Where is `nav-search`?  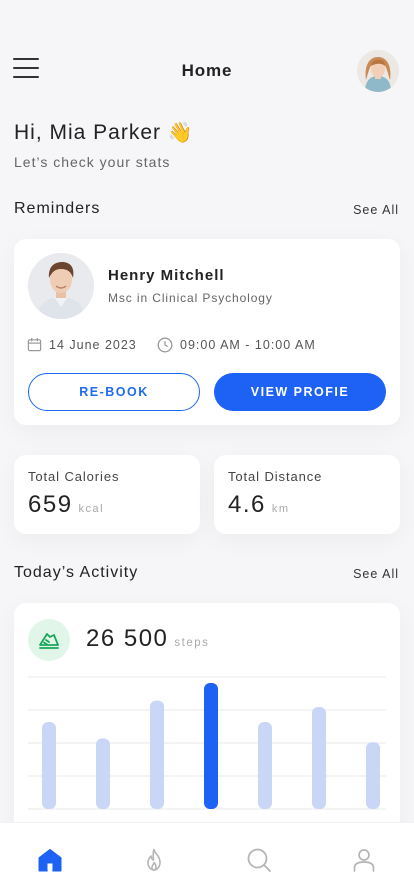 nav-search is located at coordinates (259, 860).